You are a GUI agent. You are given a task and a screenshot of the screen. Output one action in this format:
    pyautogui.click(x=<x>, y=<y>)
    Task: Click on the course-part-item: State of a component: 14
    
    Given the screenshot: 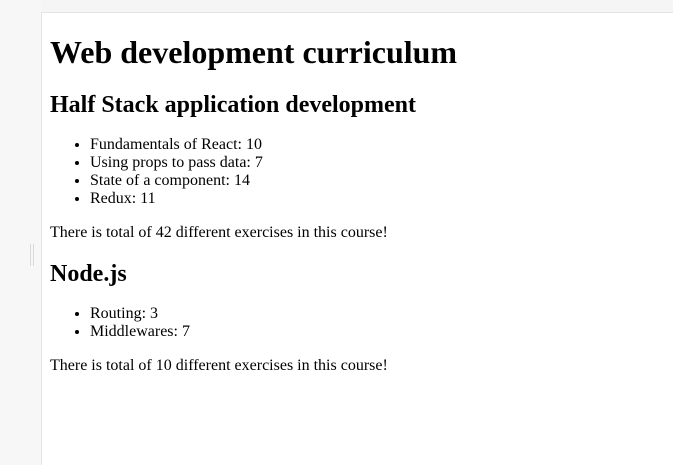 What is the action you would take?
    pyautogui.click(x=377, y=181)
    